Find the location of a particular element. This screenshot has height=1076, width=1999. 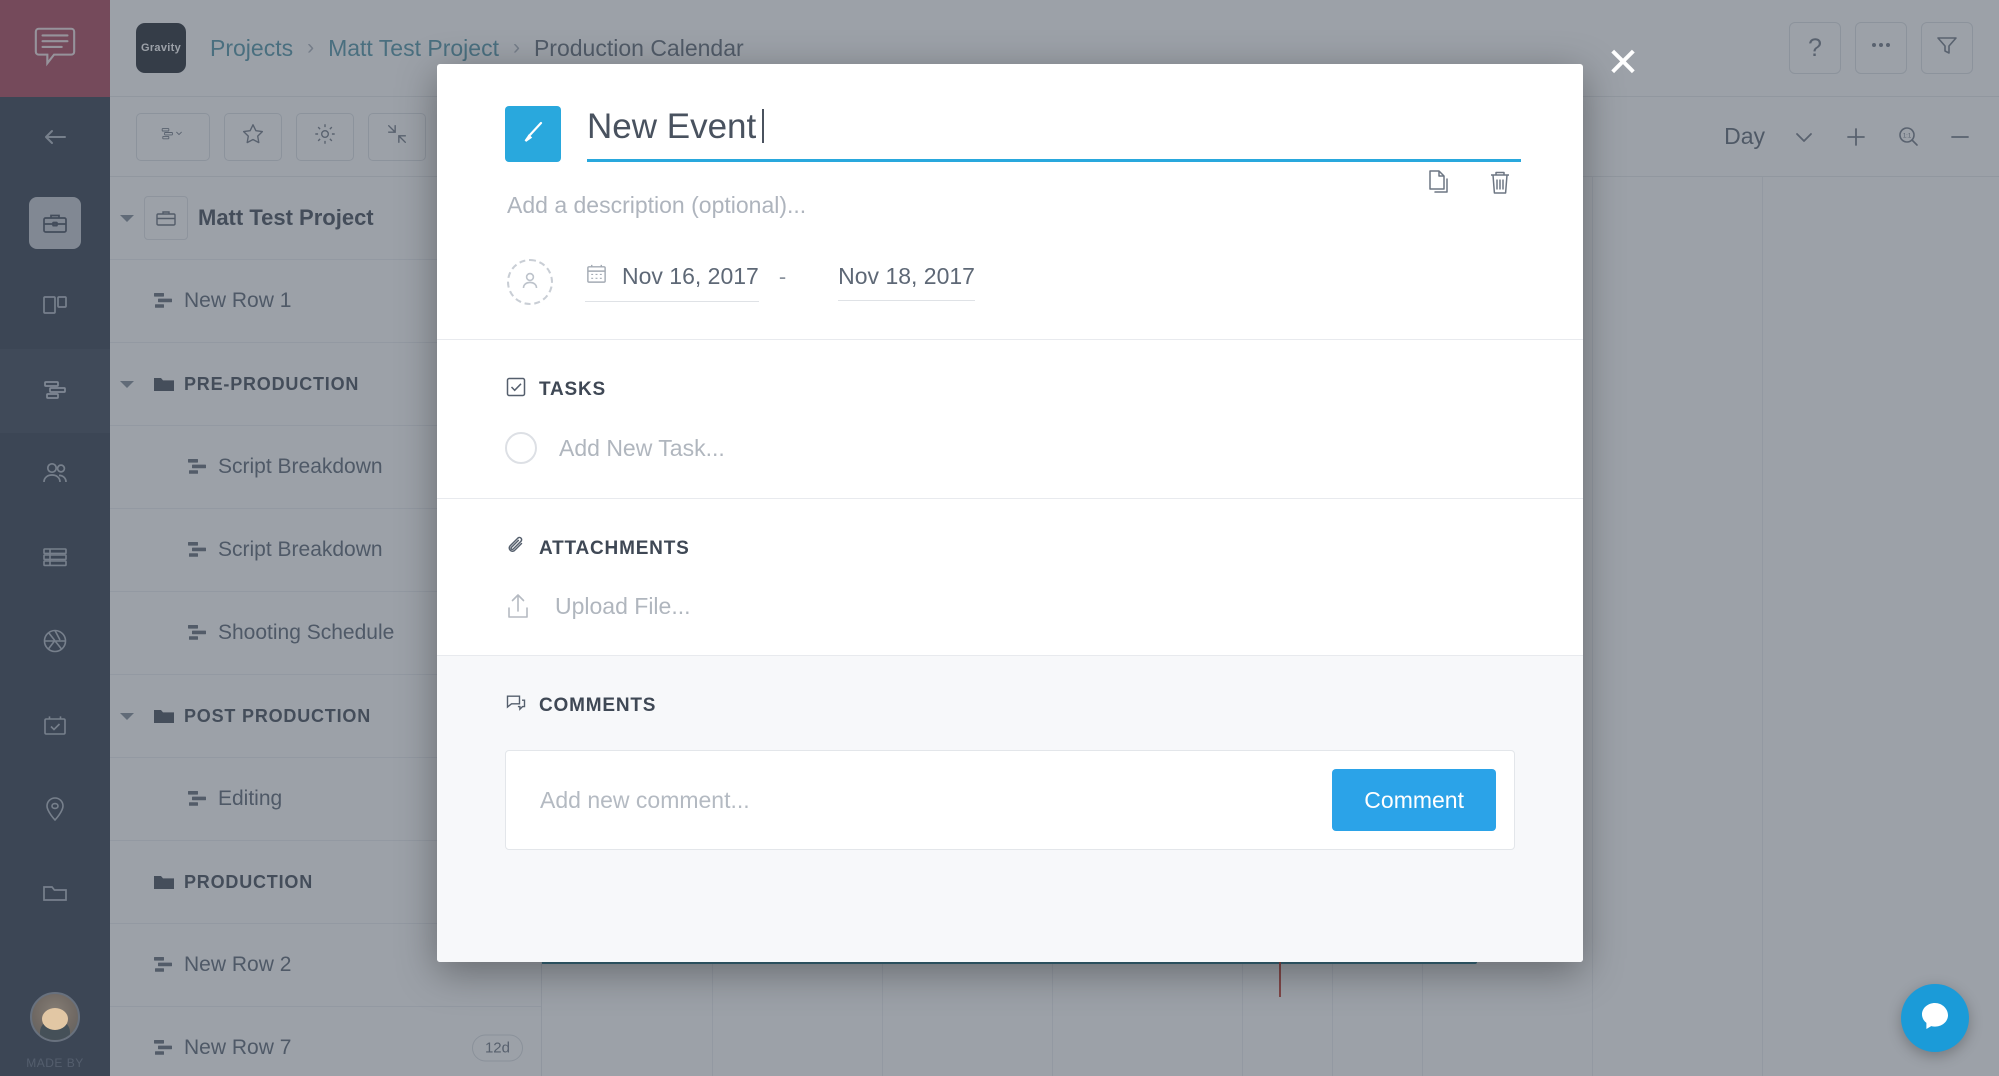

comment-bubble-icon is located at coordinates (522, 706).